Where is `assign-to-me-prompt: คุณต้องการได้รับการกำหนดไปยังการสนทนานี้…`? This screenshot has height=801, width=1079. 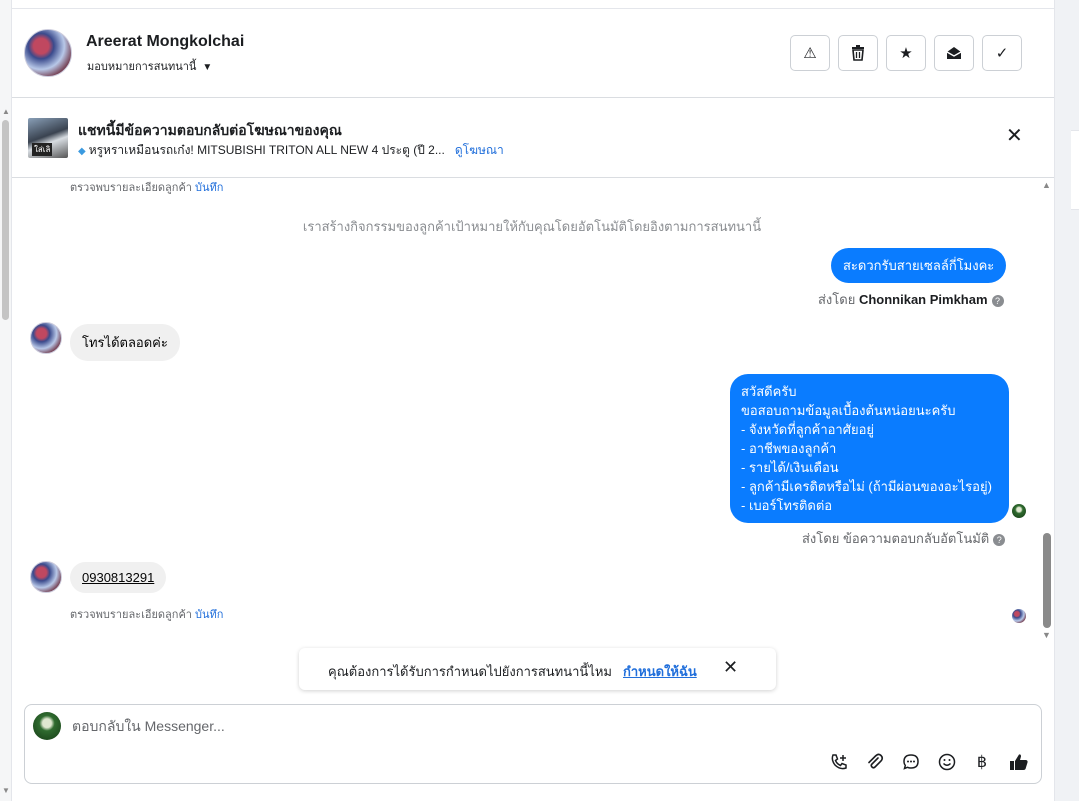
assign-to-me-prompt: คุณต้องการได้รับการกำหนดไปยังการสนทนานี้… is located at coordinates (537, 669).